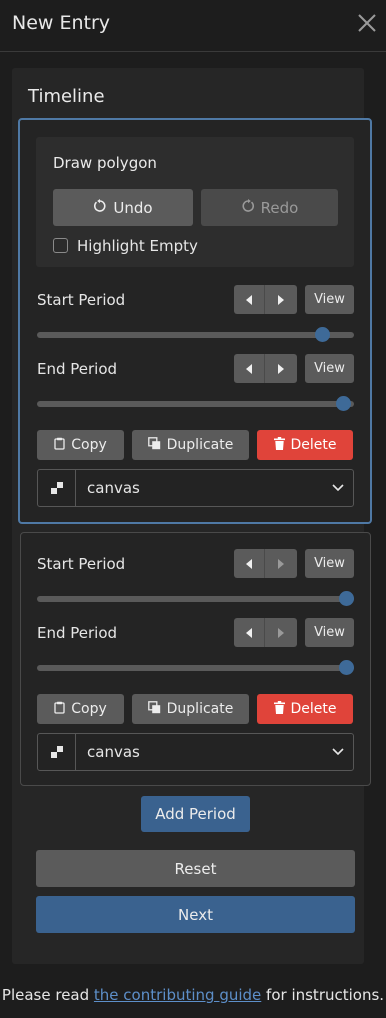  I want to click on header-divider, so click(193, 51).